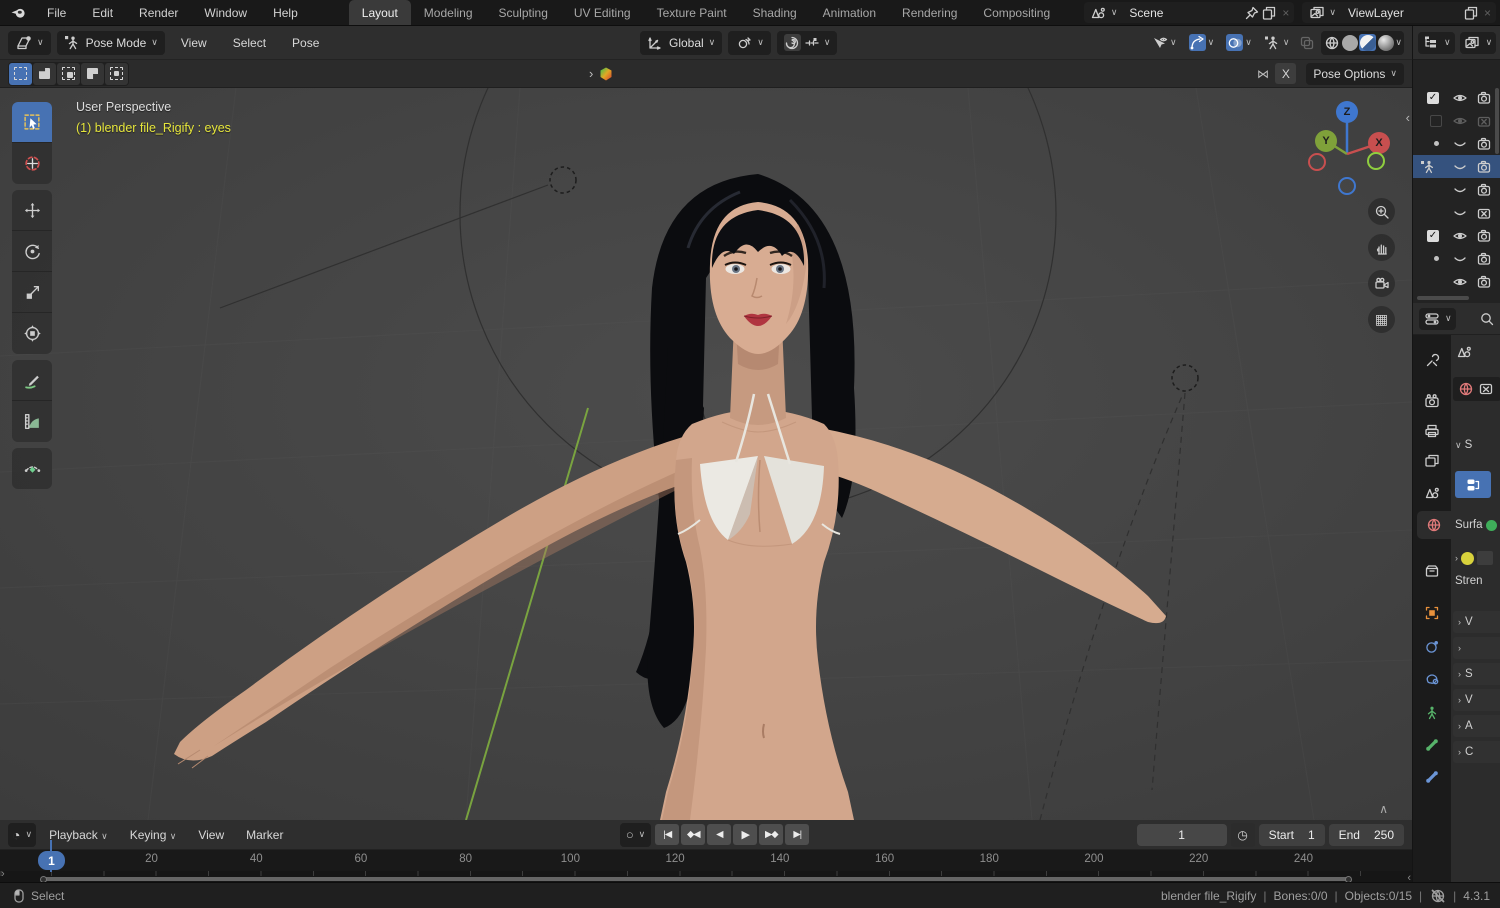 The image size is (1500, 908). Describe the element at coordinates (1486, 318) in the screenshot. I see `search-icon` at that location.